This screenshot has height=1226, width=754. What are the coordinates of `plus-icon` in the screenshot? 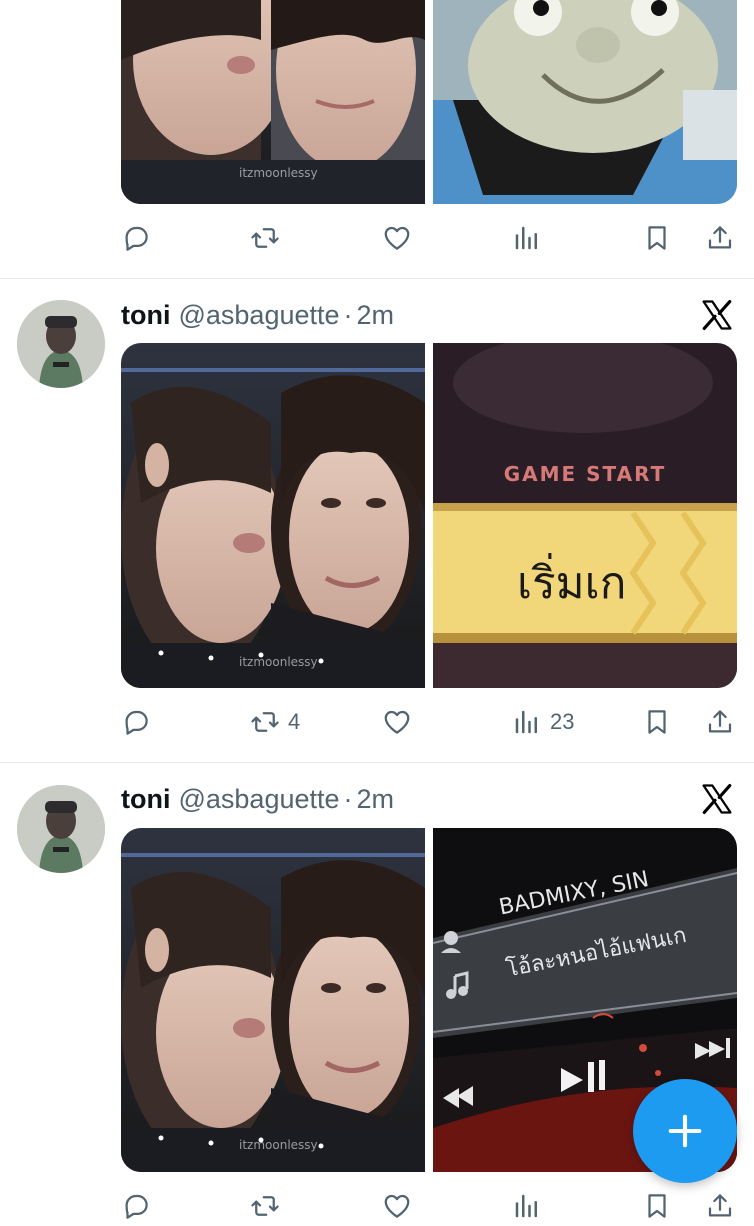 It's located at (685, 1131).